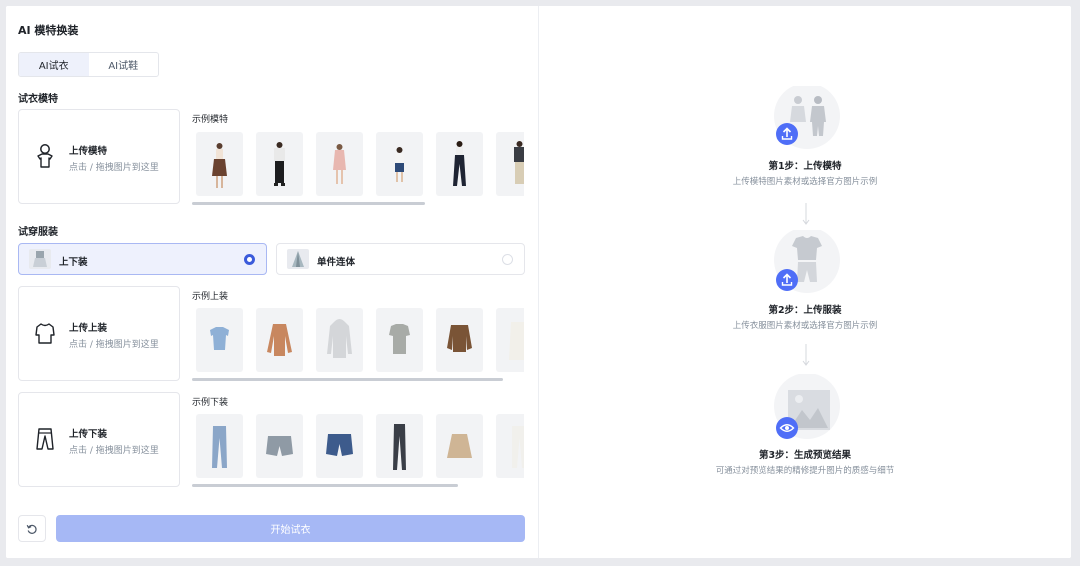 This screenshot has height=566, width=1080. I want to click on upload-bottom-box: 上传下装 点击 / 拖拽图片到这里, so click(99, 439).